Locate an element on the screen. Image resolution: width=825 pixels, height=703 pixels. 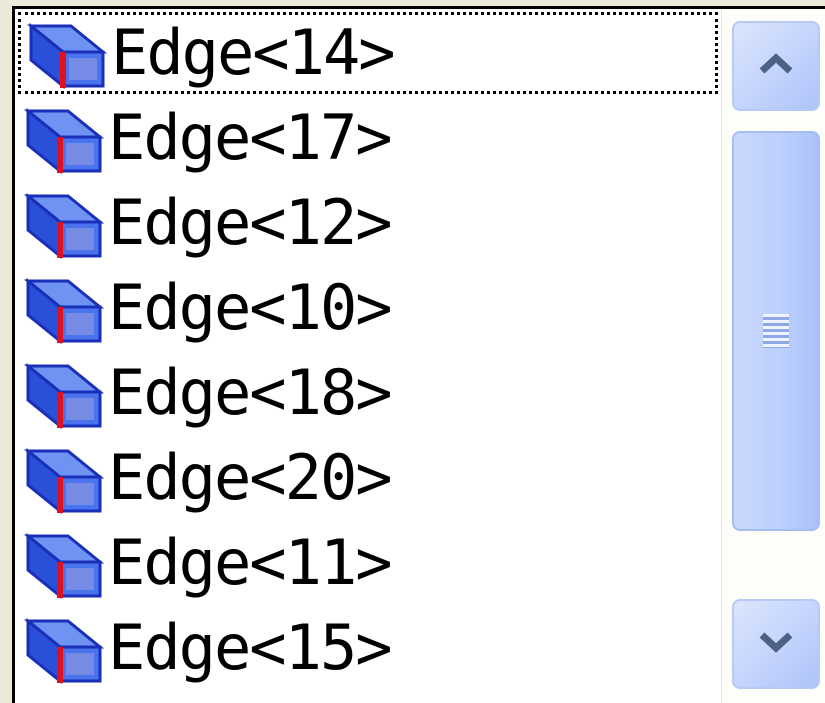
vertical-scrollbar is located at coordinates (773, 356).